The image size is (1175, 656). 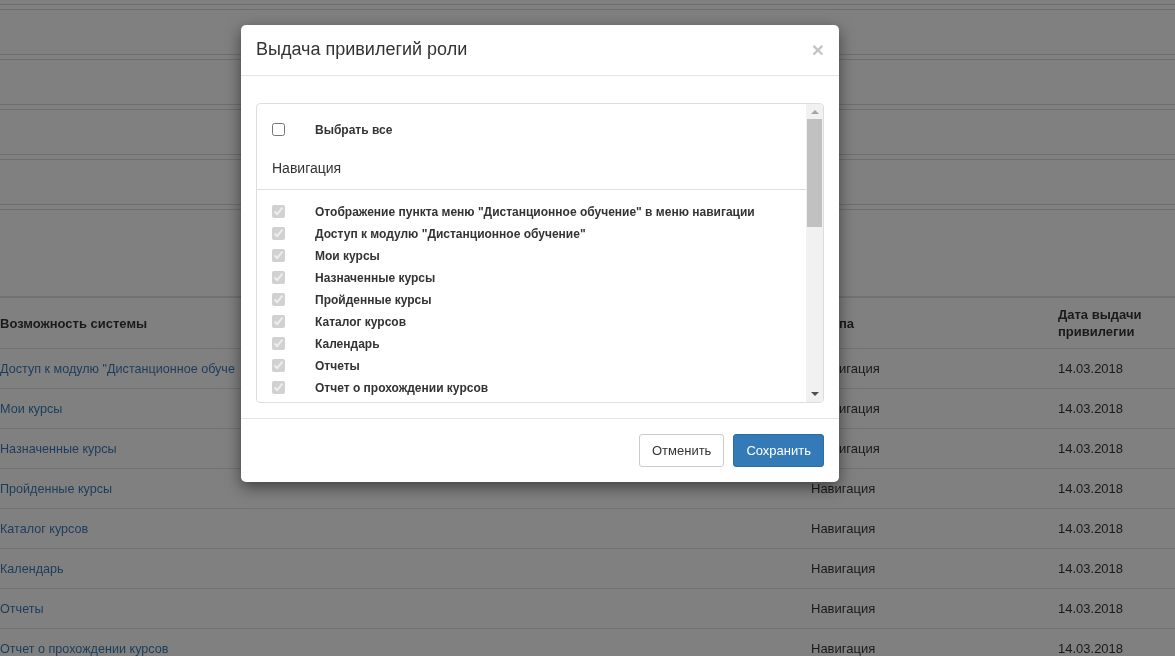 I want to click on capability-link: Назначенные курсы, so click(x=58, y=448).